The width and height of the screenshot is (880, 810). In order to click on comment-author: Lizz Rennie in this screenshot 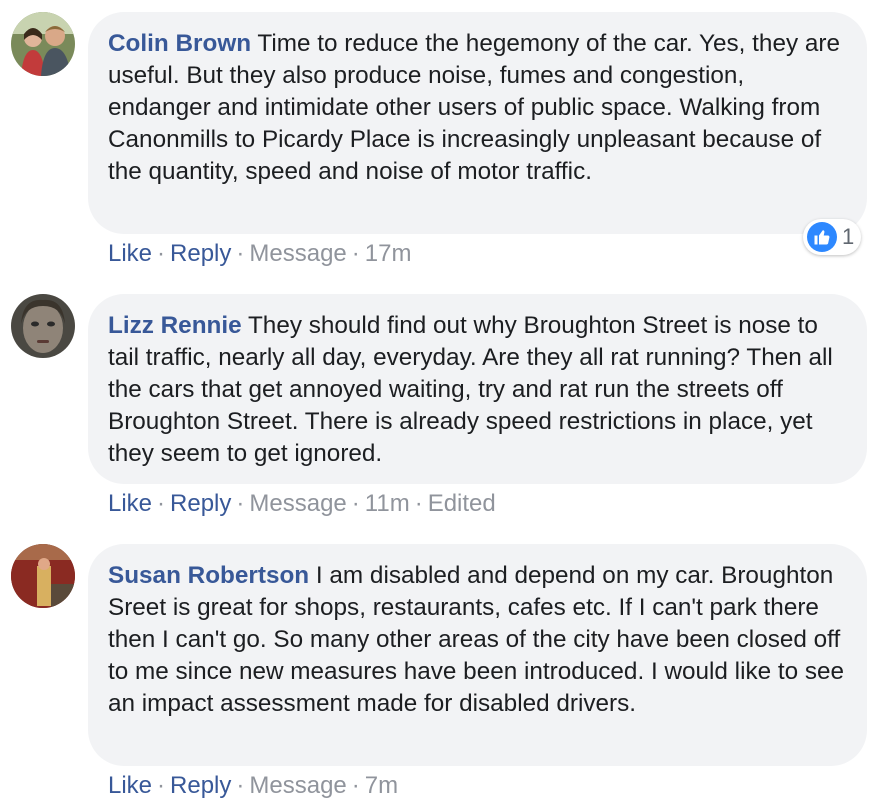, I will do `click(175, 325)`.